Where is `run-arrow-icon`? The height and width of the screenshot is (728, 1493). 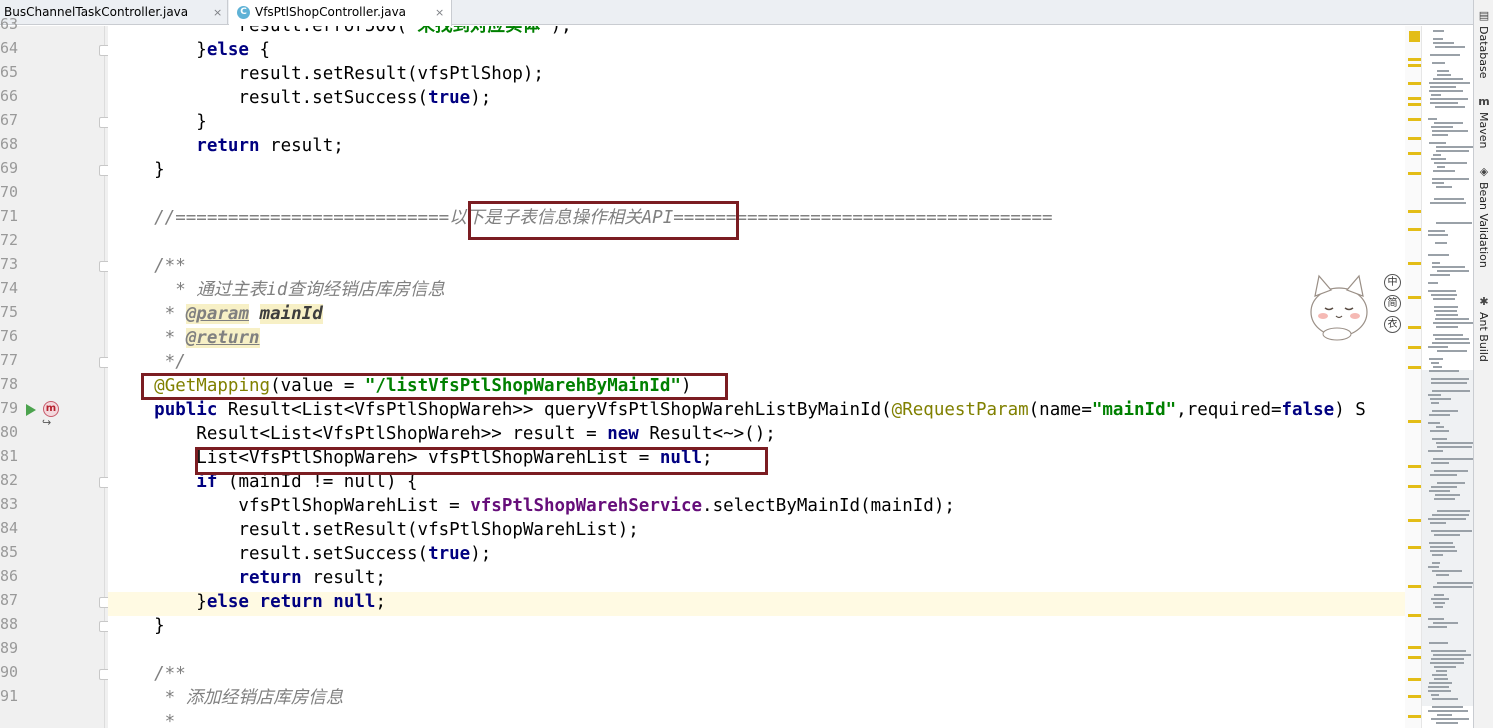 run-arrow-icon is located at coordinates (31, 410).